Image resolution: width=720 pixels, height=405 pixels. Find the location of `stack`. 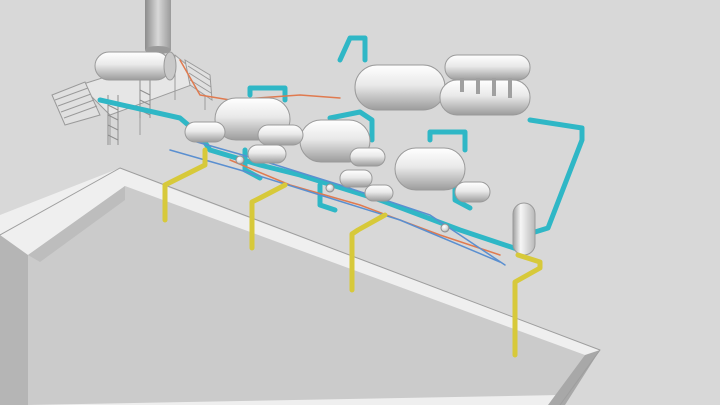

stack is located at coordinates (158, 27).